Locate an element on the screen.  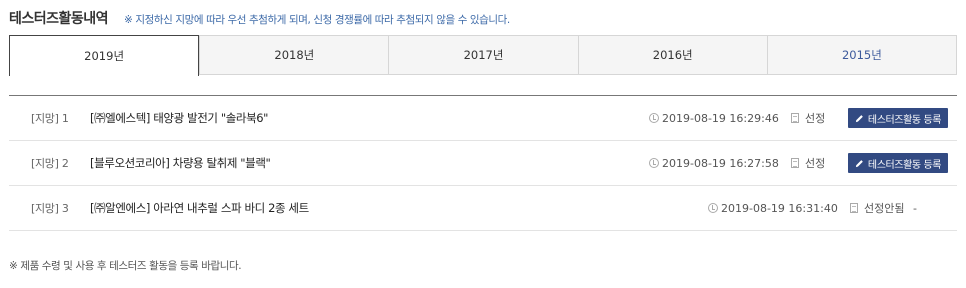
year-tabs: 2019년 2018년 2017년 2016년 2015년 is located at coordinates (483, 55).